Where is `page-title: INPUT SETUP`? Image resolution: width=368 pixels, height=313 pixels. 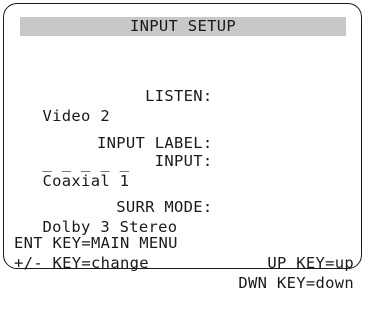
page-title: INPUT SETUP is located at coordinates (183, 26).